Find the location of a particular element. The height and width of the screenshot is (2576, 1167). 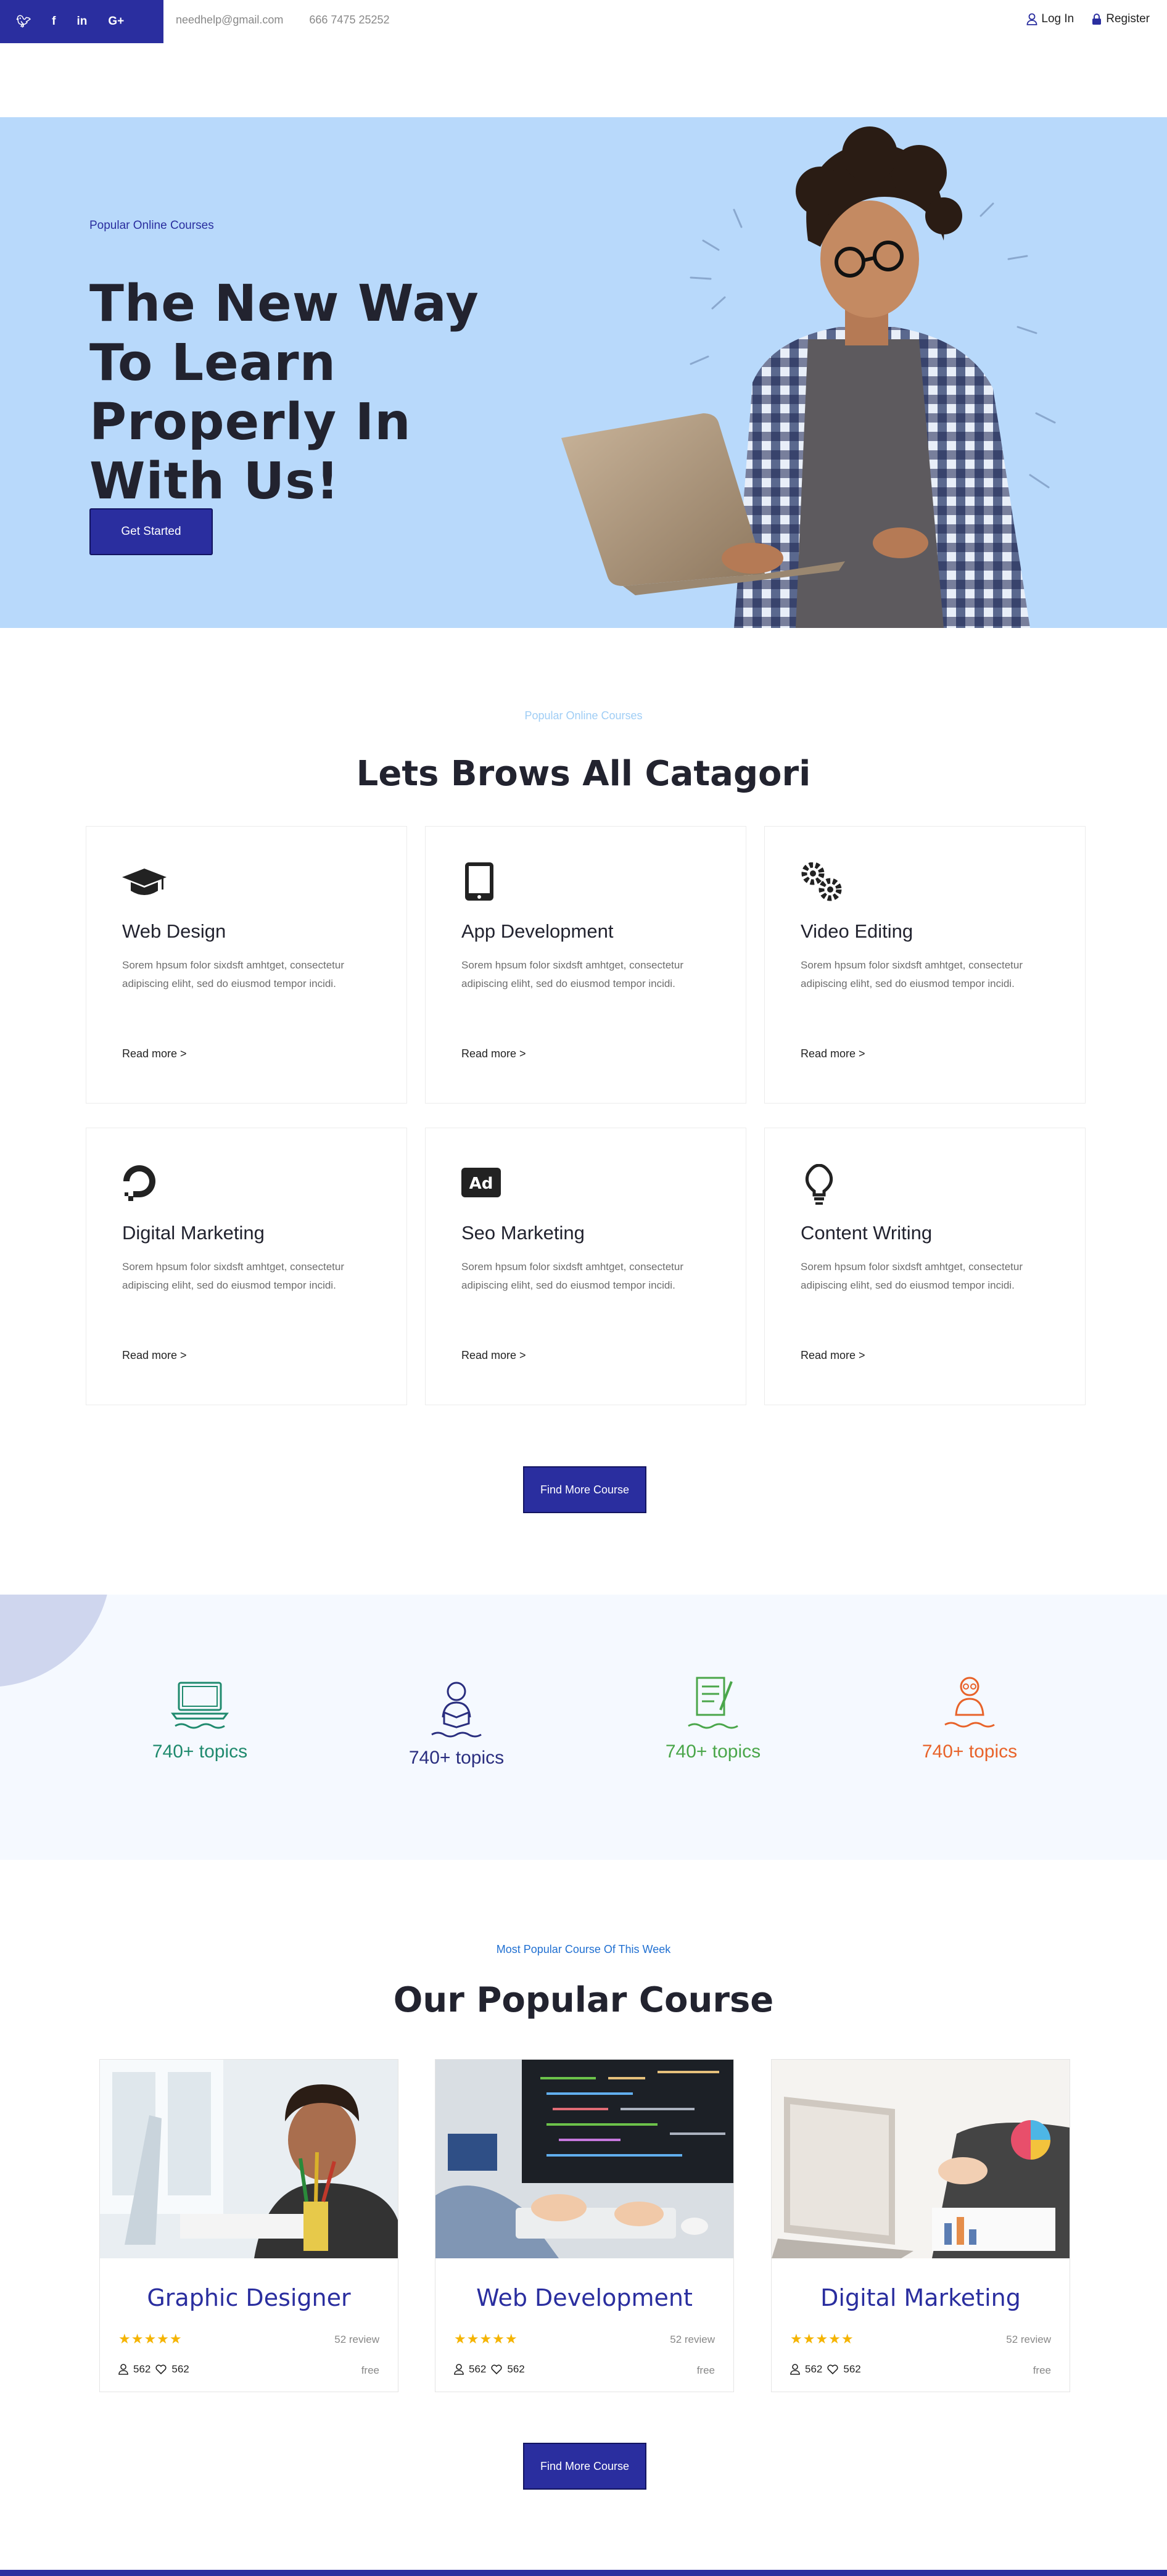

lock-icon is located at coordinates (1097, 19).